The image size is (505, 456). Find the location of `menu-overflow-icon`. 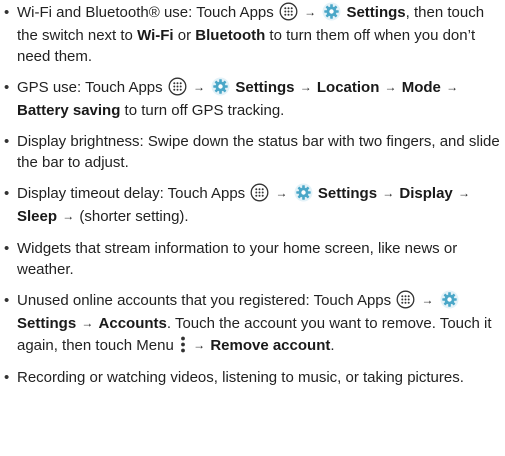

menu-overflow-icon is located at coordinates (183, 344).